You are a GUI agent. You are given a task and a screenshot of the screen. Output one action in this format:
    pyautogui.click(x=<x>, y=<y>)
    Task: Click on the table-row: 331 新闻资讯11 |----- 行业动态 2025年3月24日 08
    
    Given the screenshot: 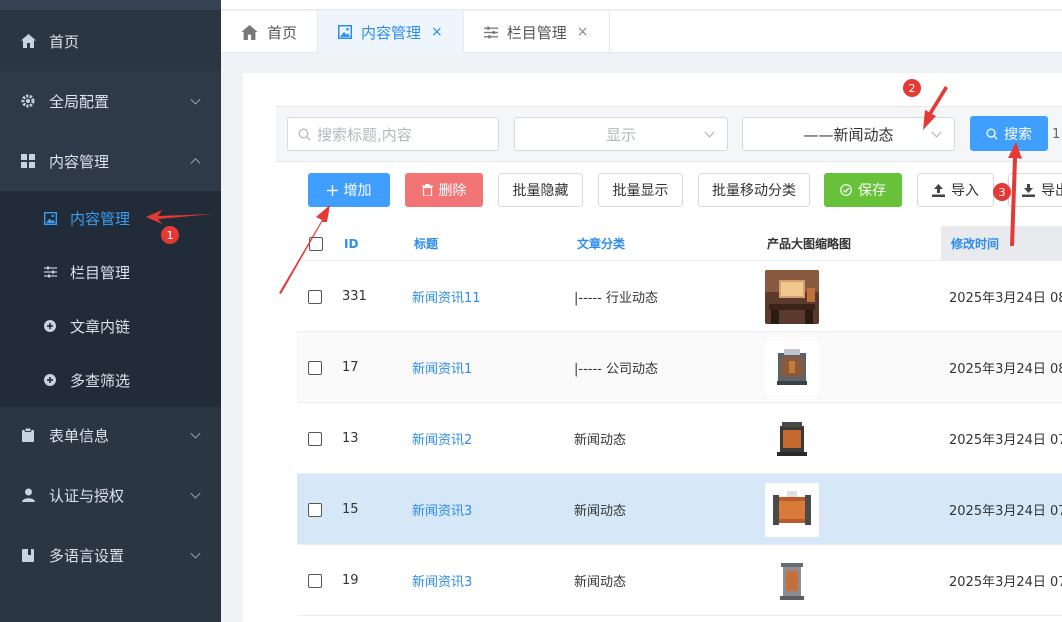 What is the action you would take?
    pyautogui.click(x=679, y=296)
    